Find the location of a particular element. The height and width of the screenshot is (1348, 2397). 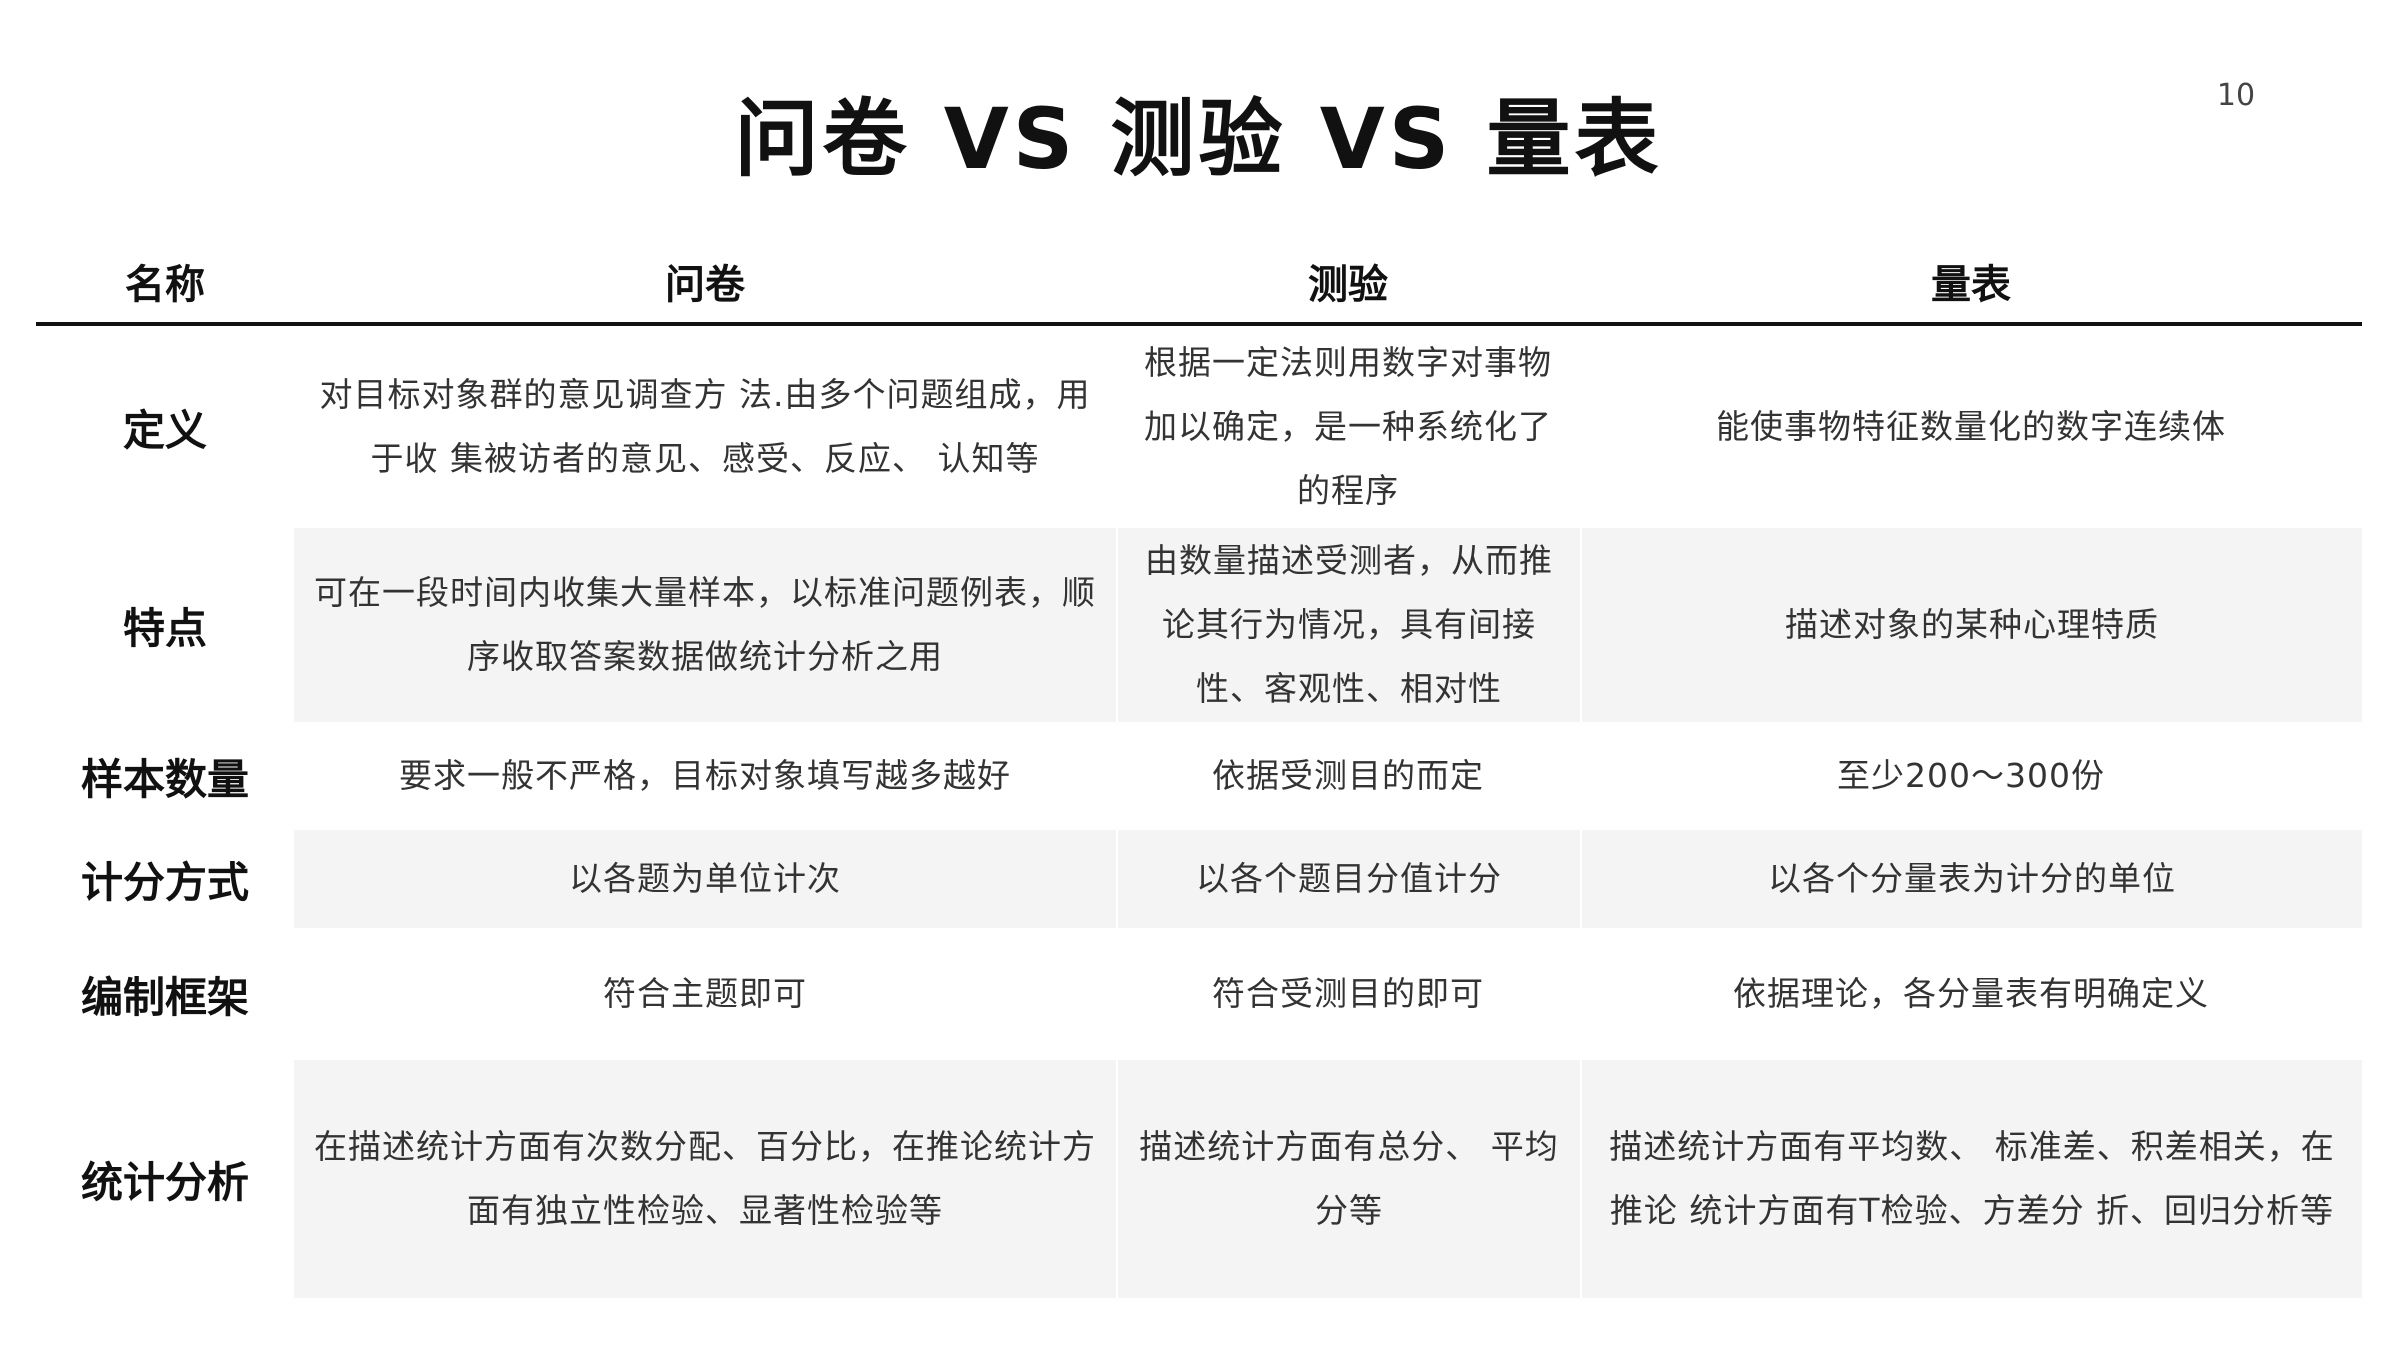

row-label: 样本数量 is located at coordinates (165, 776).